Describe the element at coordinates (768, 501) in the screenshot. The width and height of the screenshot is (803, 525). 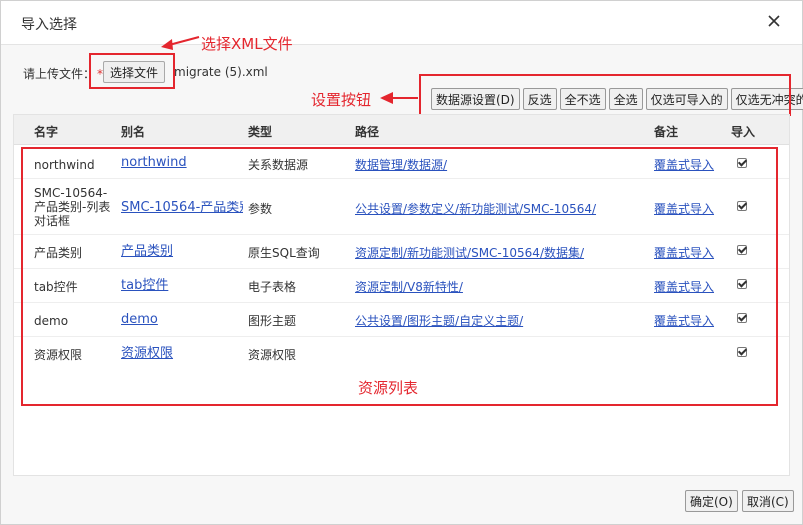
I see `cancel-button: 取消(C)` at that location.